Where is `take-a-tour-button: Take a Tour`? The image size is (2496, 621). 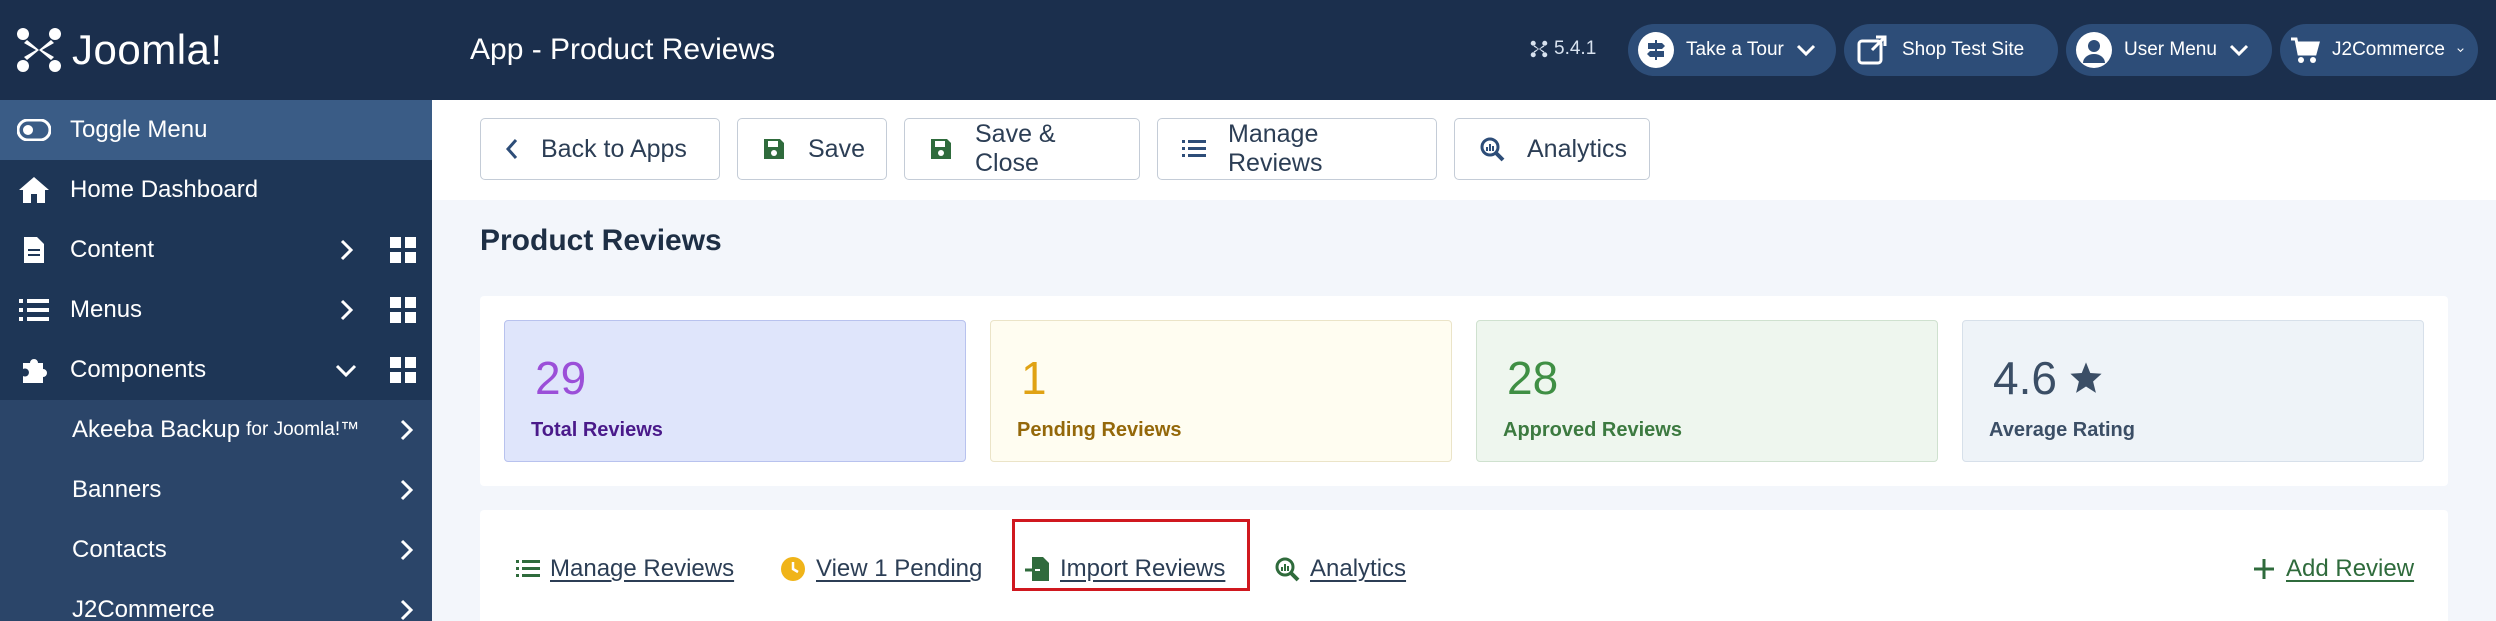
take-a-tour-button: Take a Tour is located at coordinates (1732, 50).